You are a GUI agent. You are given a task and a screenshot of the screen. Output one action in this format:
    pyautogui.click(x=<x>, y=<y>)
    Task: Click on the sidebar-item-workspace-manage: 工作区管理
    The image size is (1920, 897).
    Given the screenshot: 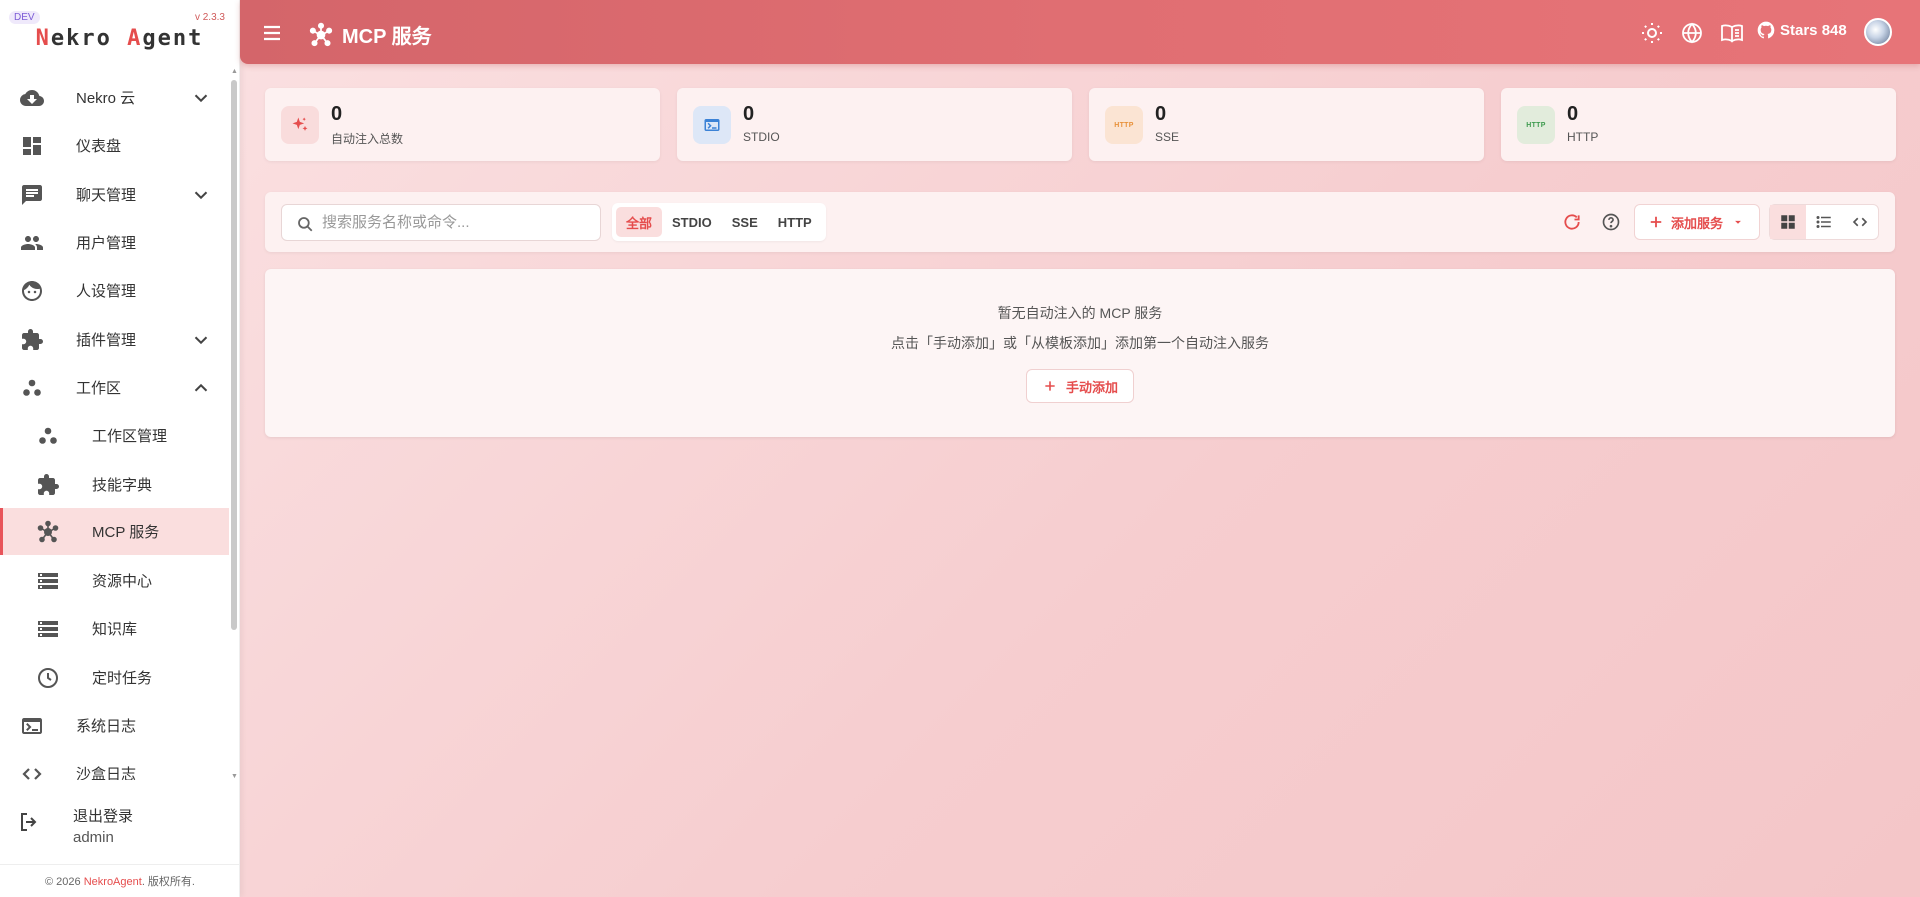 What is the action you would take?
    pyautogui.click(x=114, y=435)
    